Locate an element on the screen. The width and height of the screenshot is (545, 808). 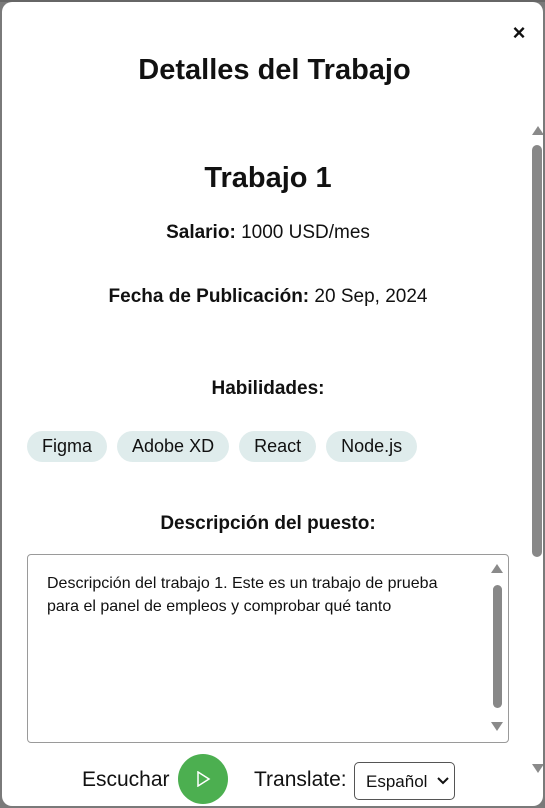
date-line: Fecha de Publicación: 20 Sep, 2024 is located at coordinates (268, 297).